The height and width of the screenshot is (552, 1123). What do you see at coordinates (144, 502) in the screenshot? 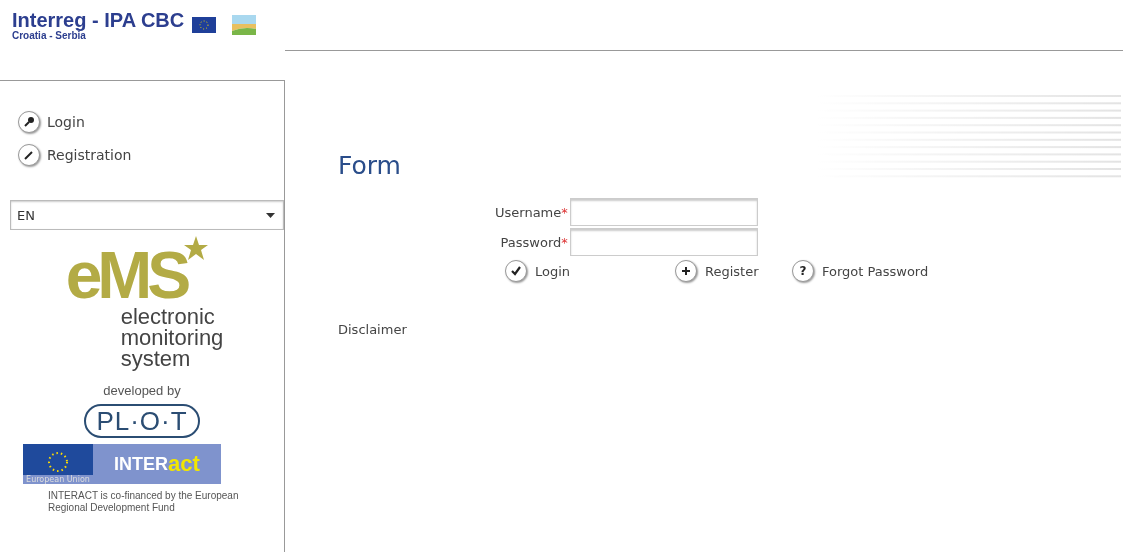
I see `cofinance-note: INTERACT is co-financed by the European Regional Development Fund` at bounding box center [144, 502].